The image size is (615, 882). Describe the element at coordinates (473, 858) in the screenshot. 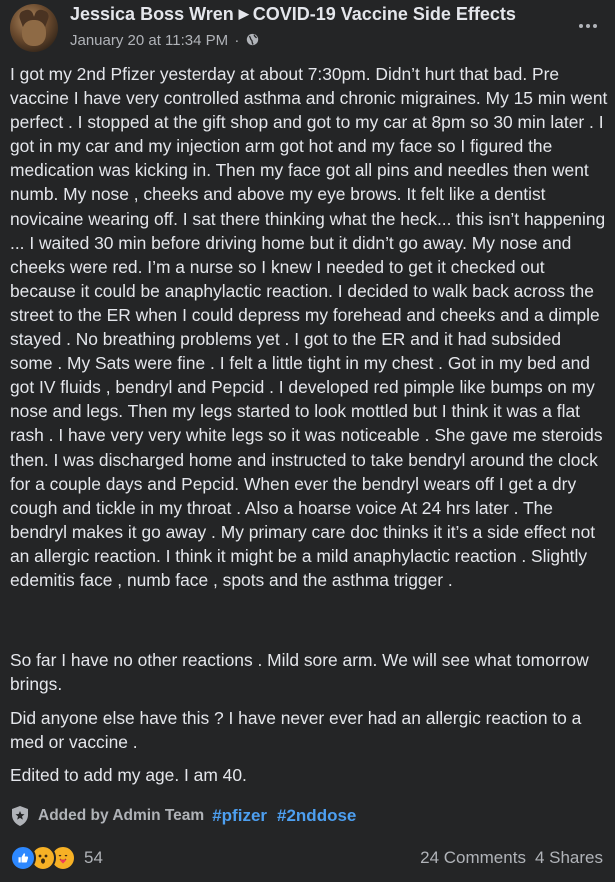

I see `comments-count-link: 24 Comments` at that location.